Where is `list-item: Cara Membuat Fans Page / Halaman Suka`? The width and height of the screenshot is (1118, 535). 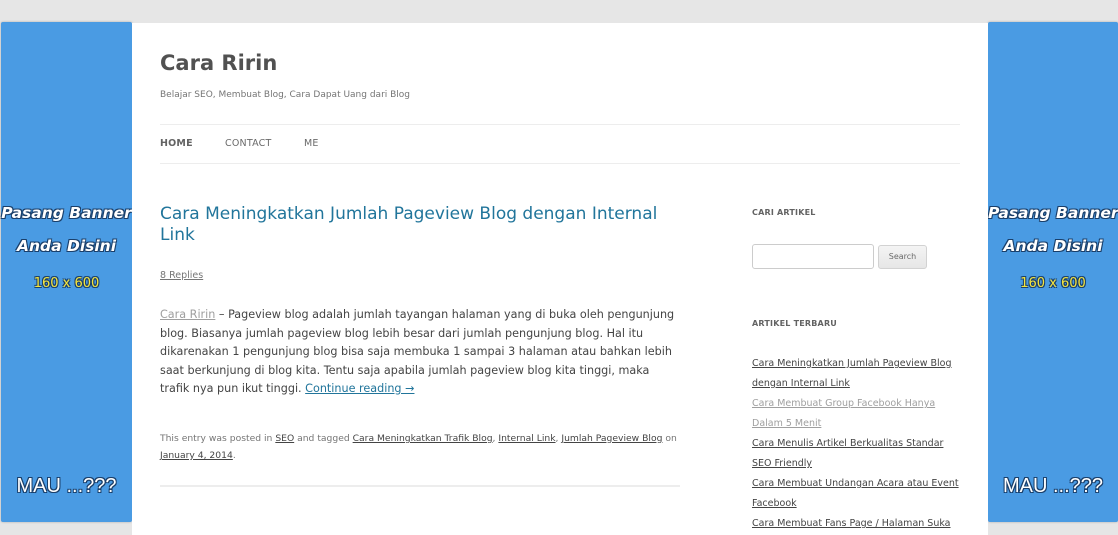 list-item: Cara Membuat Fans Page / Halaman Suka is located at coordinates (858, 524).